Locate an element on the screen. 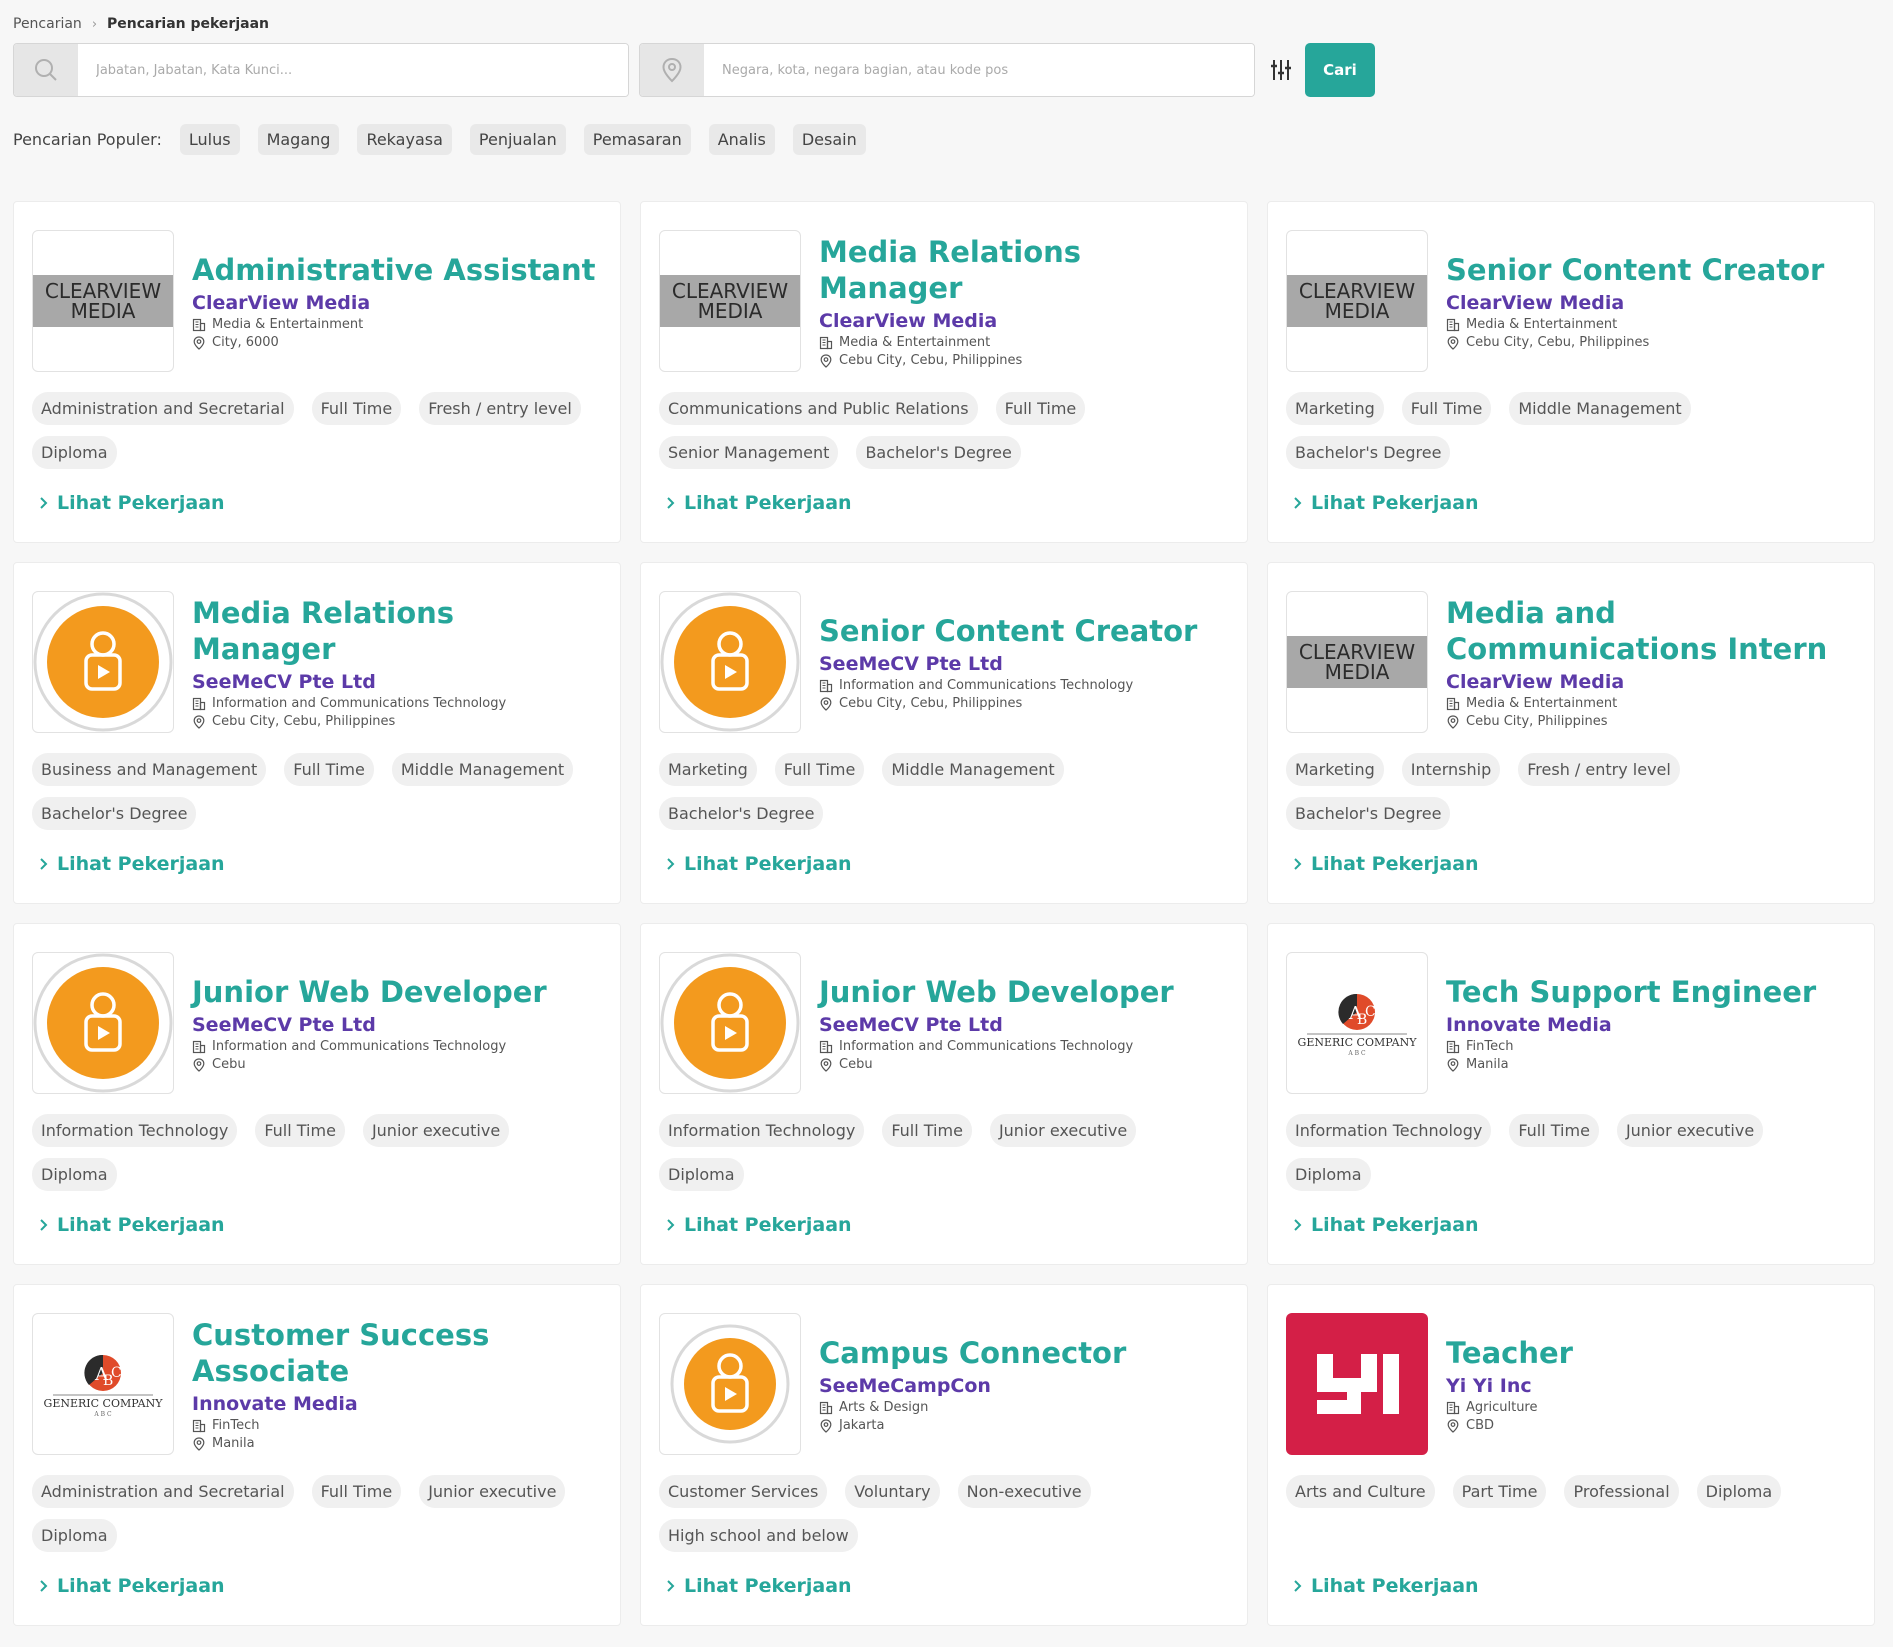 The image size is (1893, 1647). keyword-search-input is located at coordinates (353, 70).